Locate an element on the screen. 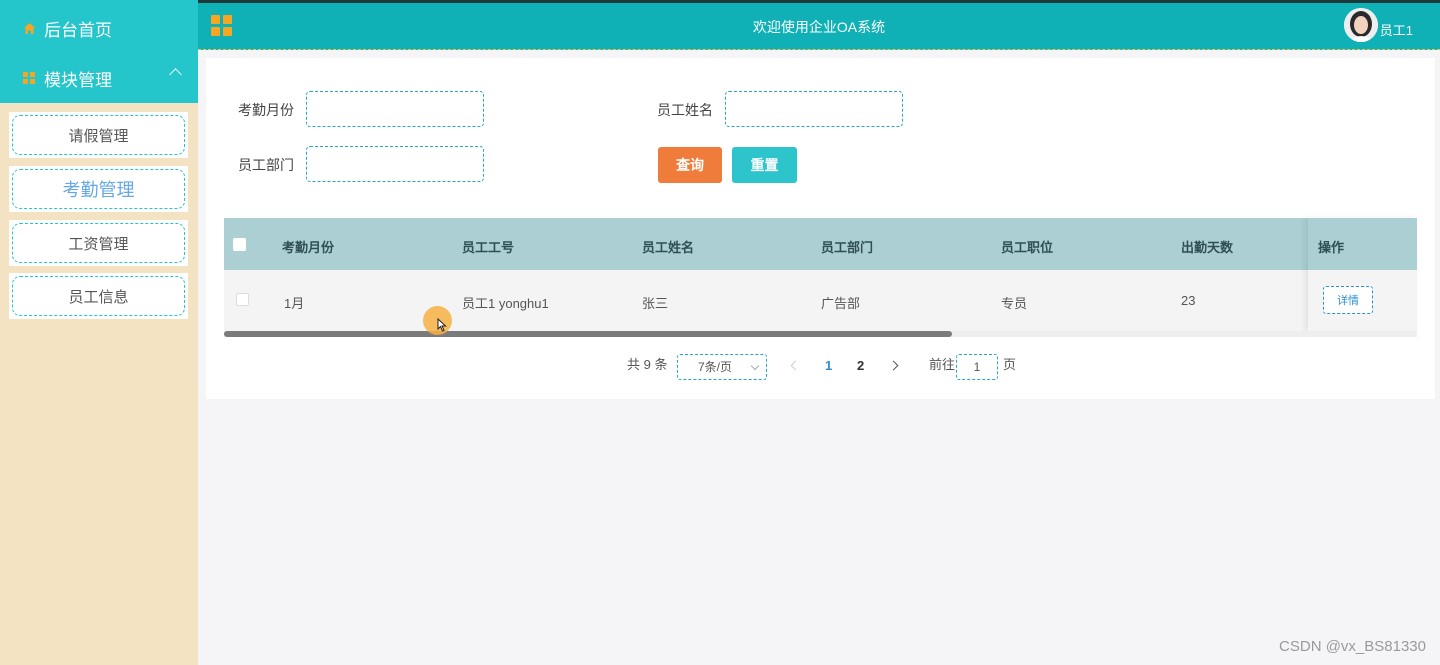 The width and height of the screenshot is (1440, 665). pagination-total: 共 9 条 is located at coordinates (647, 364).